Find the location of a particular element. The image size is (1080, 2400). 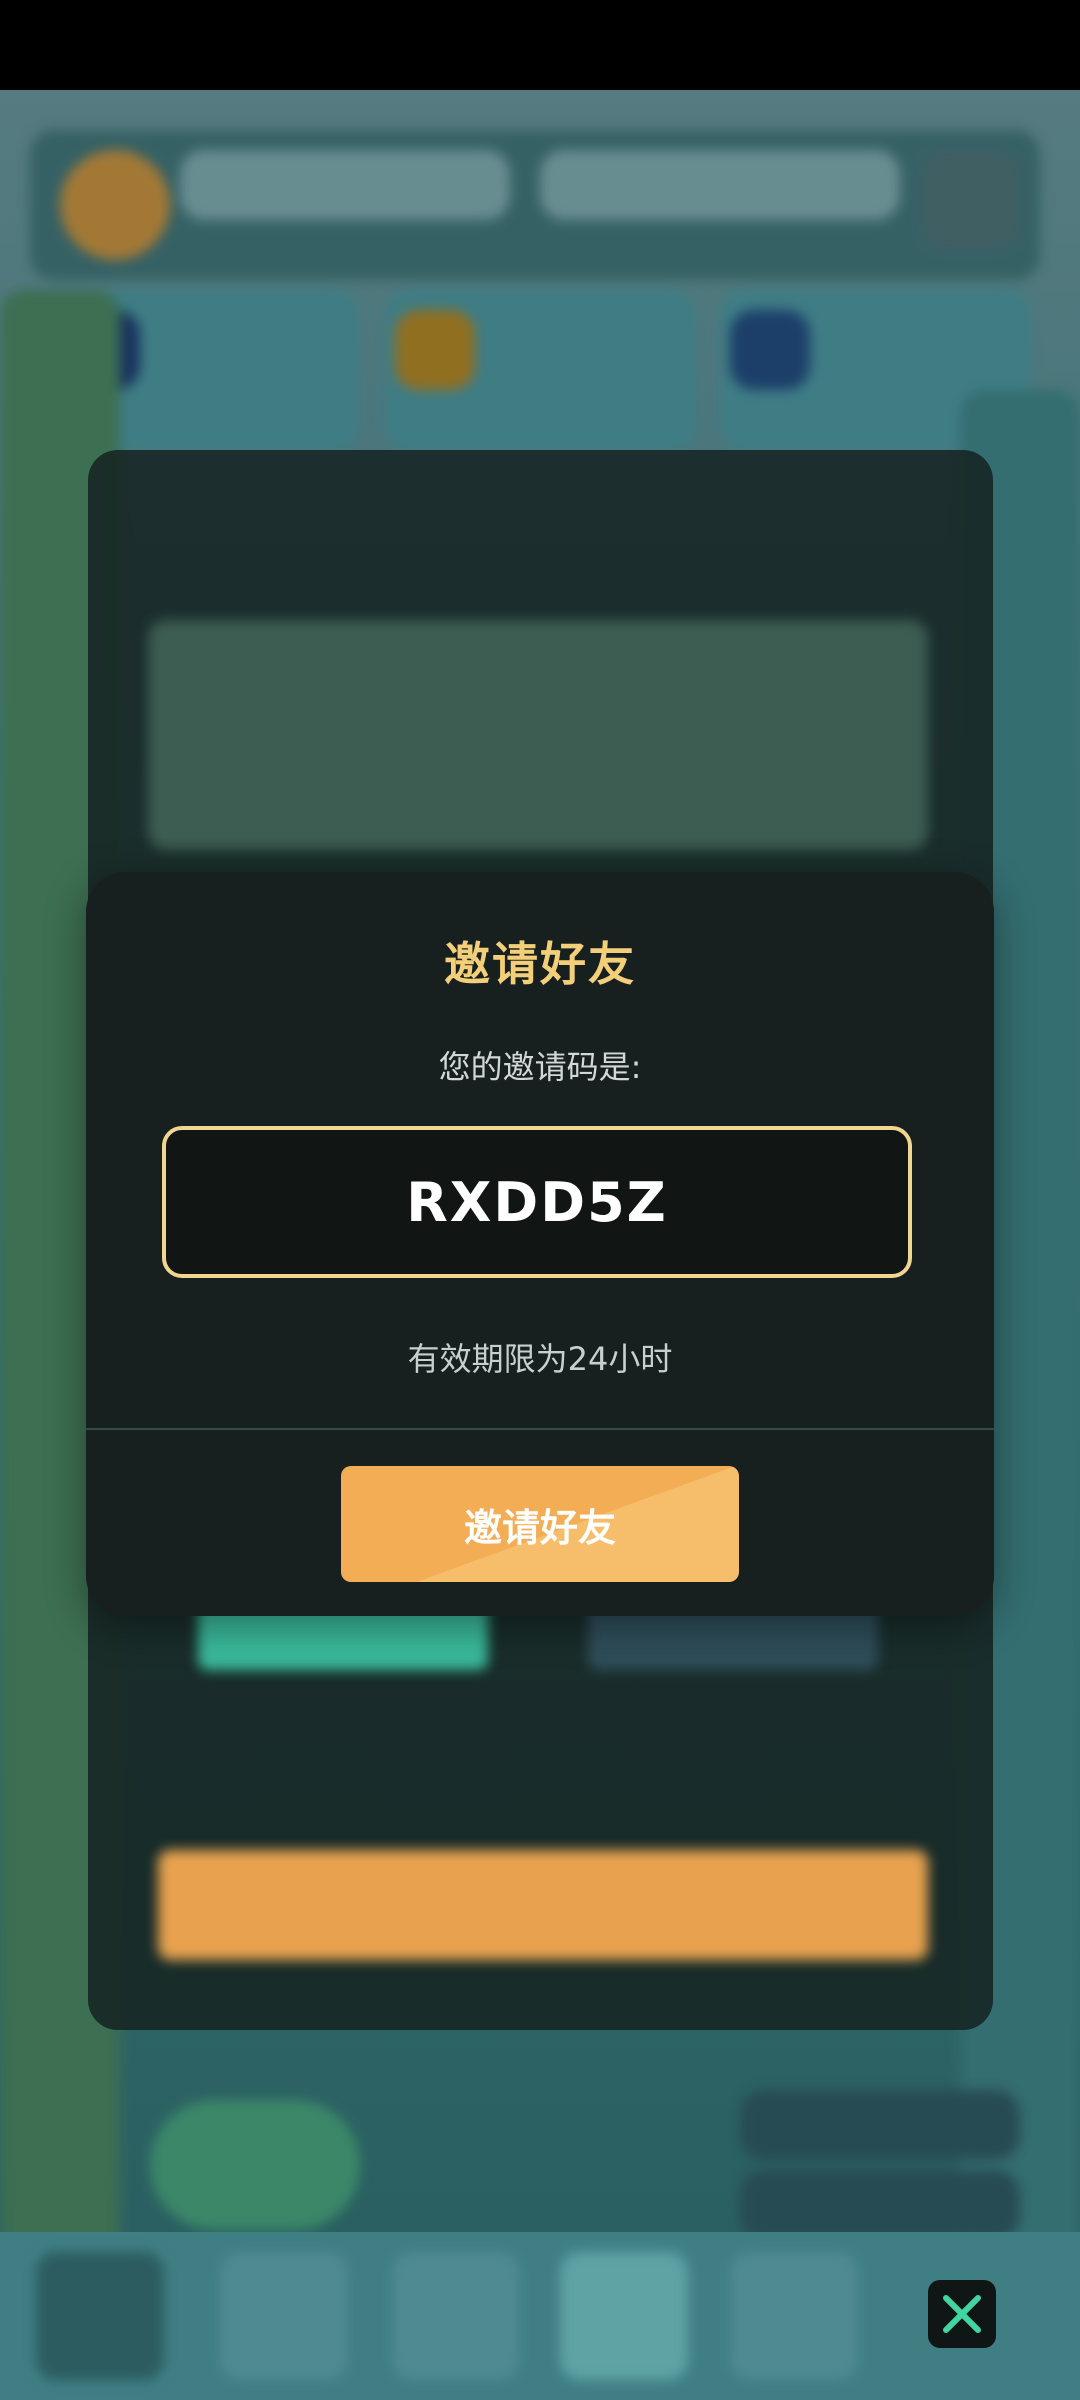

modal-divider is located at coordinates (540, 1429).